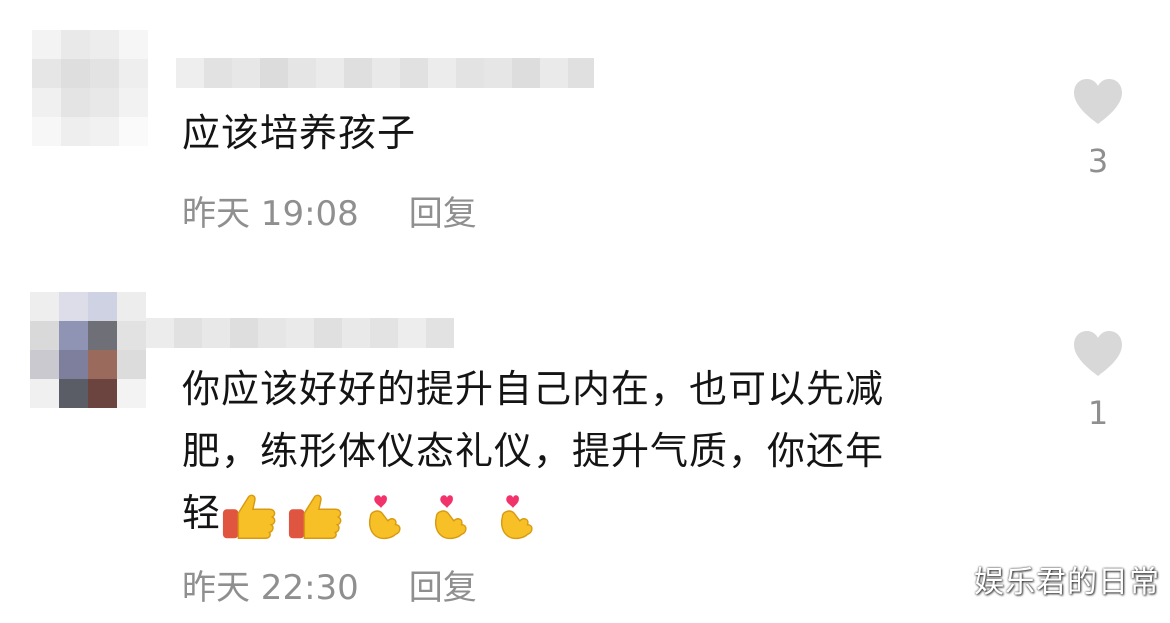  I want to click on like-button: 1, so click(1098, 380).